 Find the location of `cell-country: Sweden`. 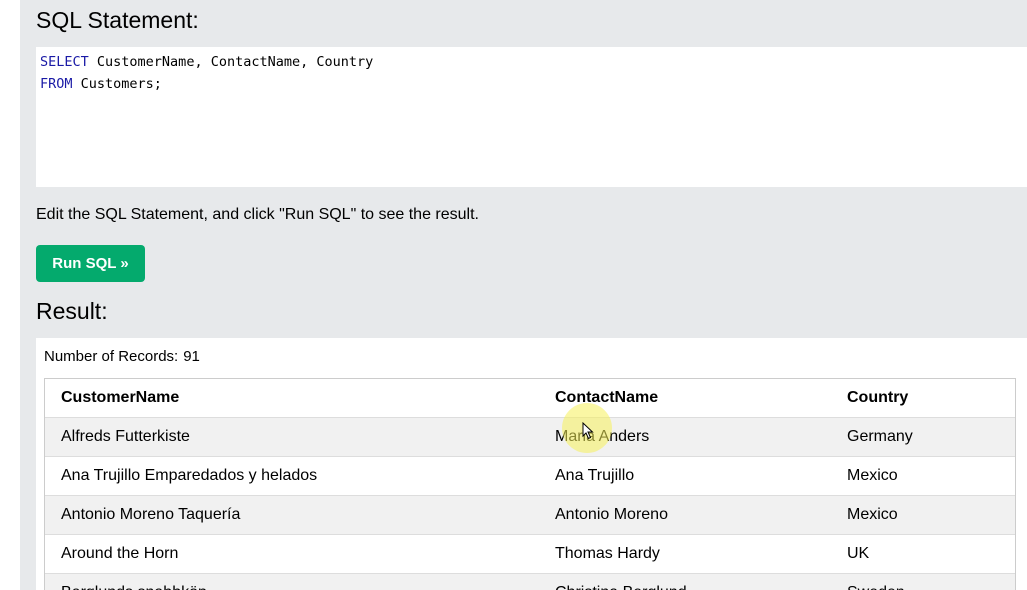

cell-country: Sweden is located at coordinates (876, 582).